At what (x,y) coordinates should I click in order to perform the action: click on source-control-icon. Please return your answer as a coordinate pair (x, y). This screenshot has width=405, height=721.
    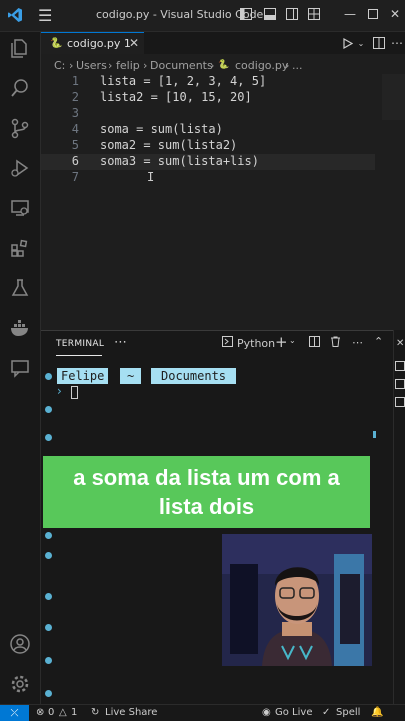
    Looking at the image, I should click on (20, 128).